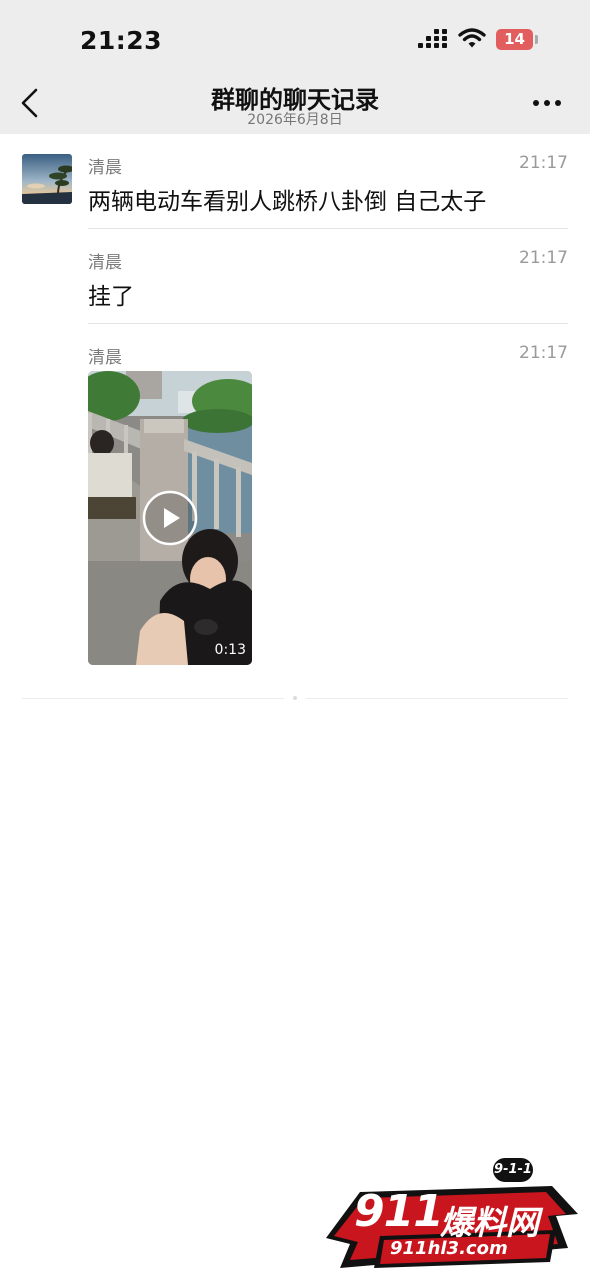 The image size is (590, 1280). I want to click on video-duration: 0:13, so click(230, 650).